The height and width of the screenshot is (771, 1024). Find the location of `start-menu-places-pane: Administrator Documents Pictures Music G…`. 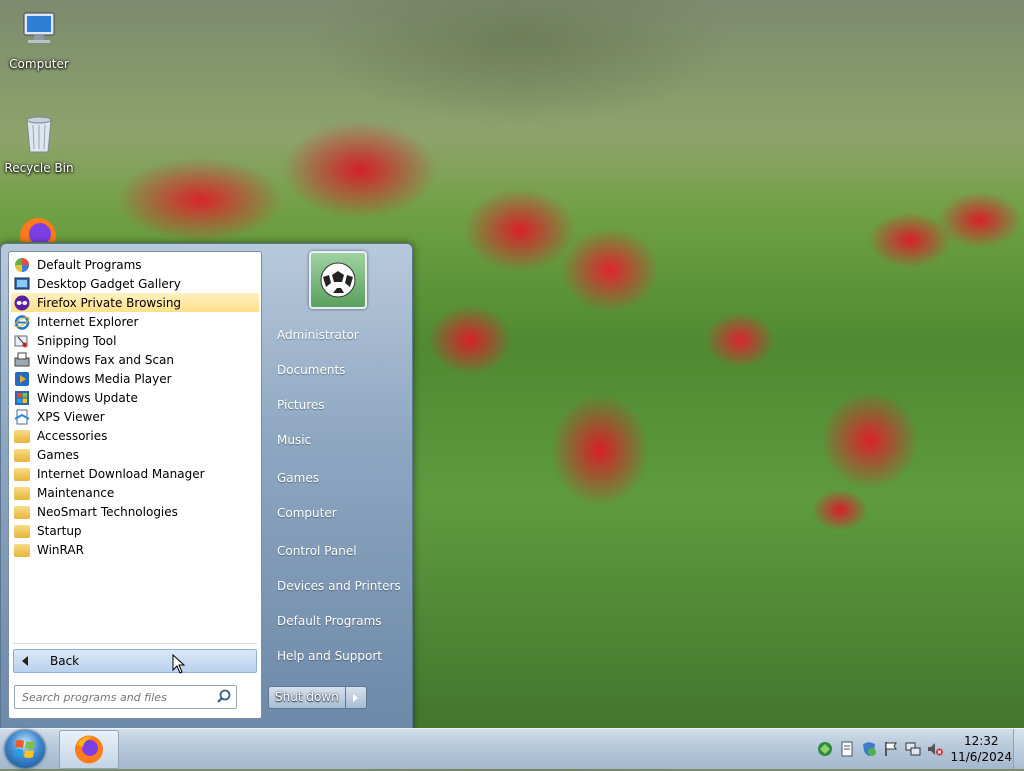

start-menu-places-pane: Administrator Documents Pictures Music G… is located at coordinates (337, 486).